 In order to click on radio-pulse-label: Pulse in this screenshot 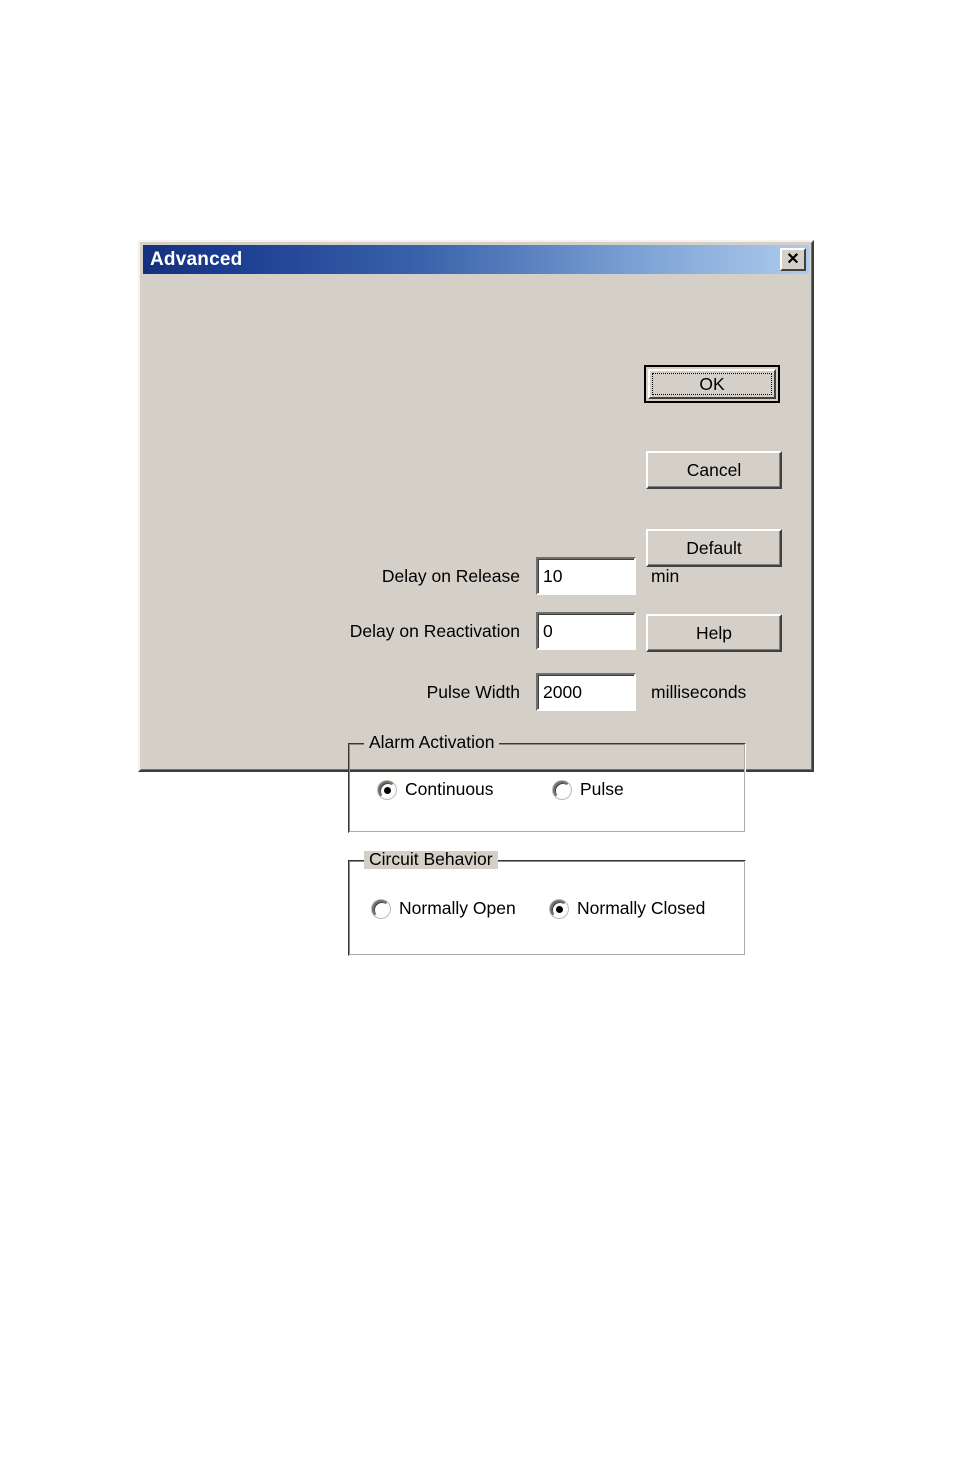, I will do `click(602, 789)`.